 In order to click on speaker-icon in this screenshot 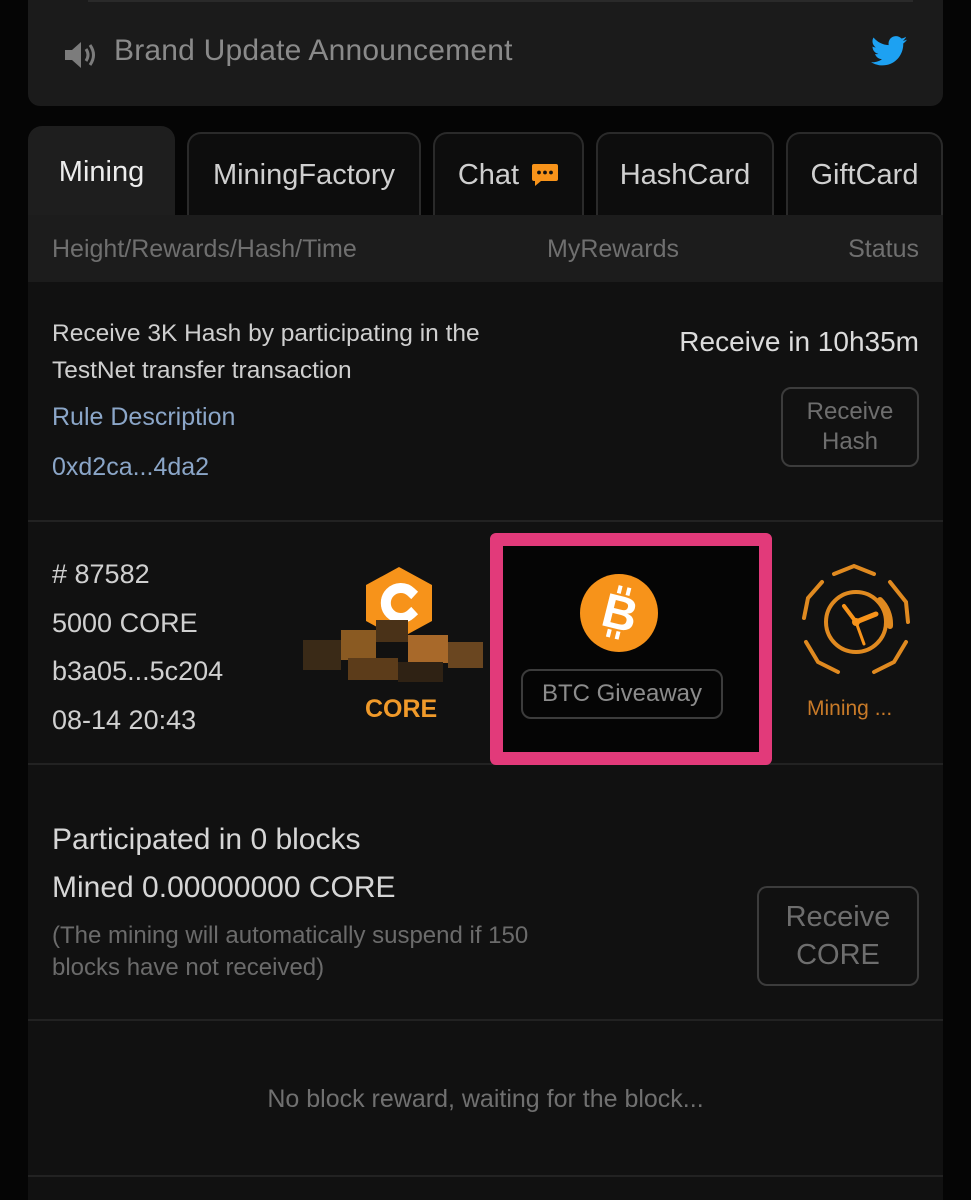, I will do `click(80, 55)`.